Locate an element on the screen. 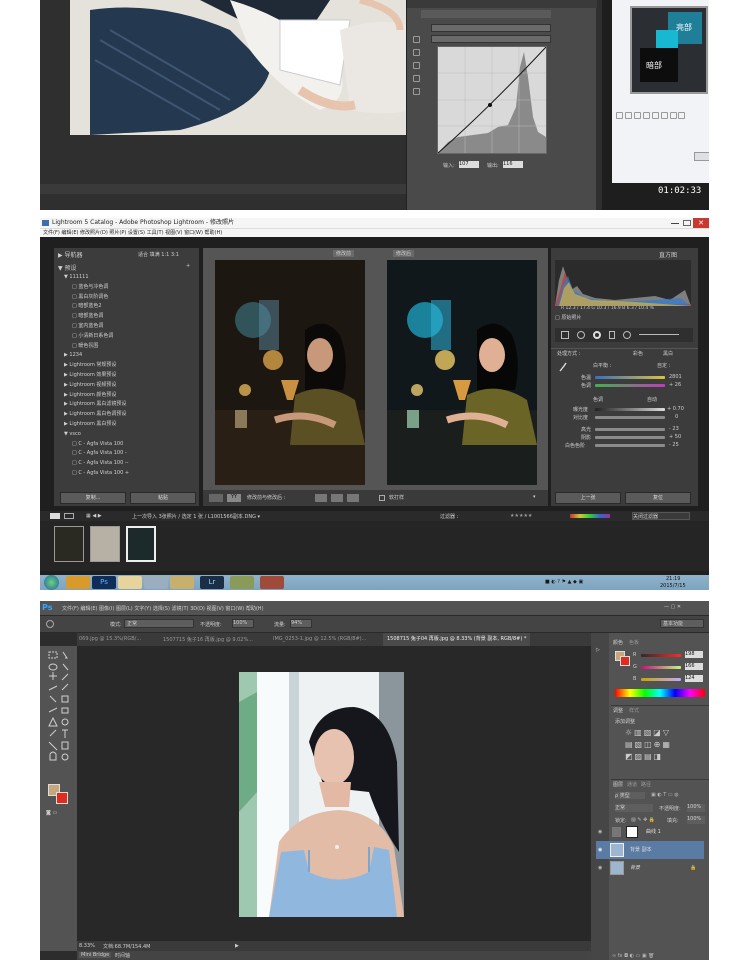  menu-item: 工具(T) is located at coordinates (155, 233).